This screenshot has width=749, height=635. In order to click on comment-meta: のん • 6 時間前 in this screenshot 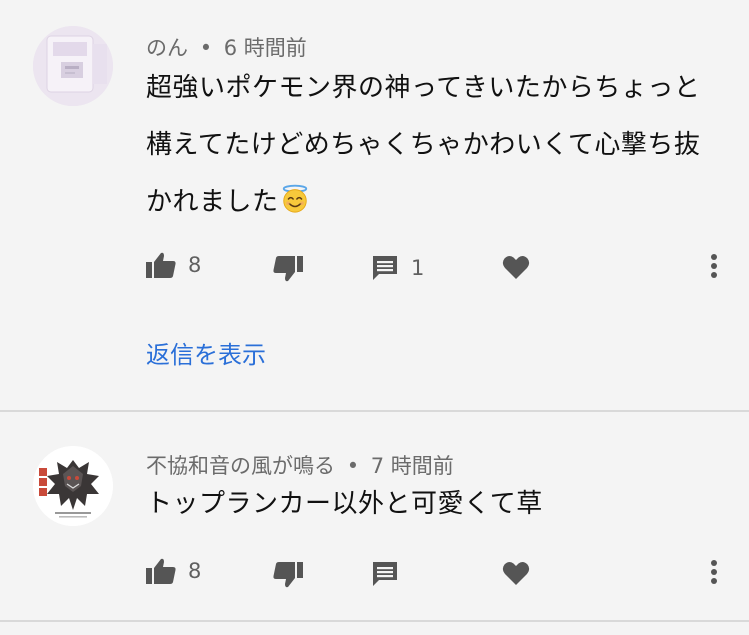, I will do `click(226, 47)`.